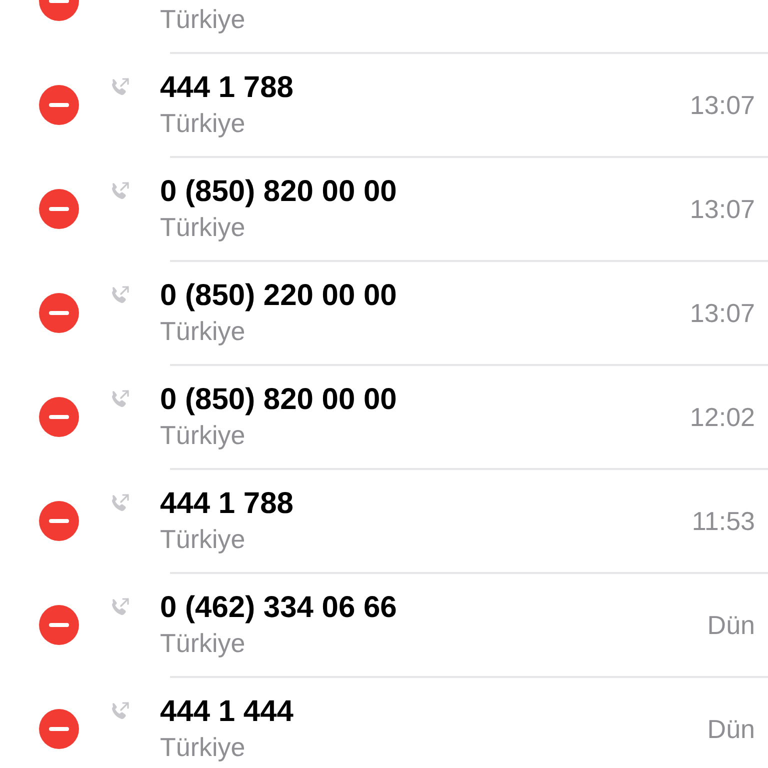  What do you see at coordinates (279, 608) in the screenshot?
I see `phone-number: 0 (462) 334 06 66` at bounding box center [279, 608].